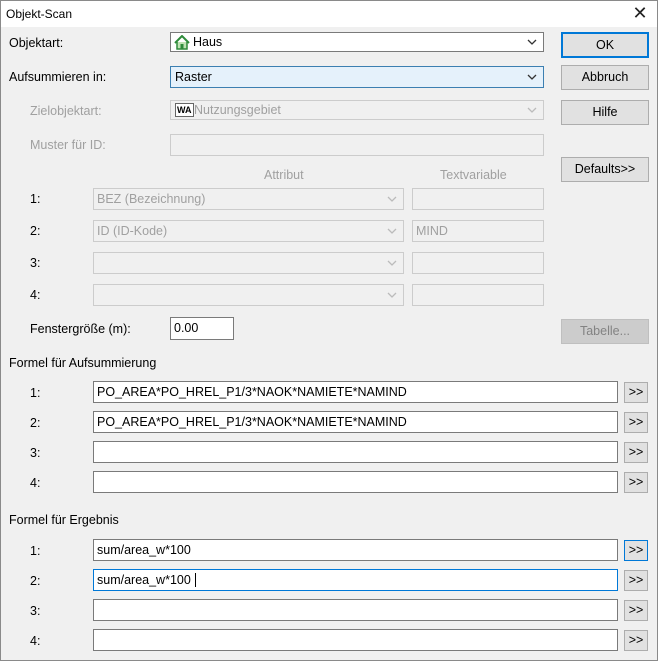 The height and width of the screenshot is (661, 658). What do you see at coordinates (355, 640) in the screenshot?
I see `ergebnis-formula-4-input` at bounding box center [355, 640].